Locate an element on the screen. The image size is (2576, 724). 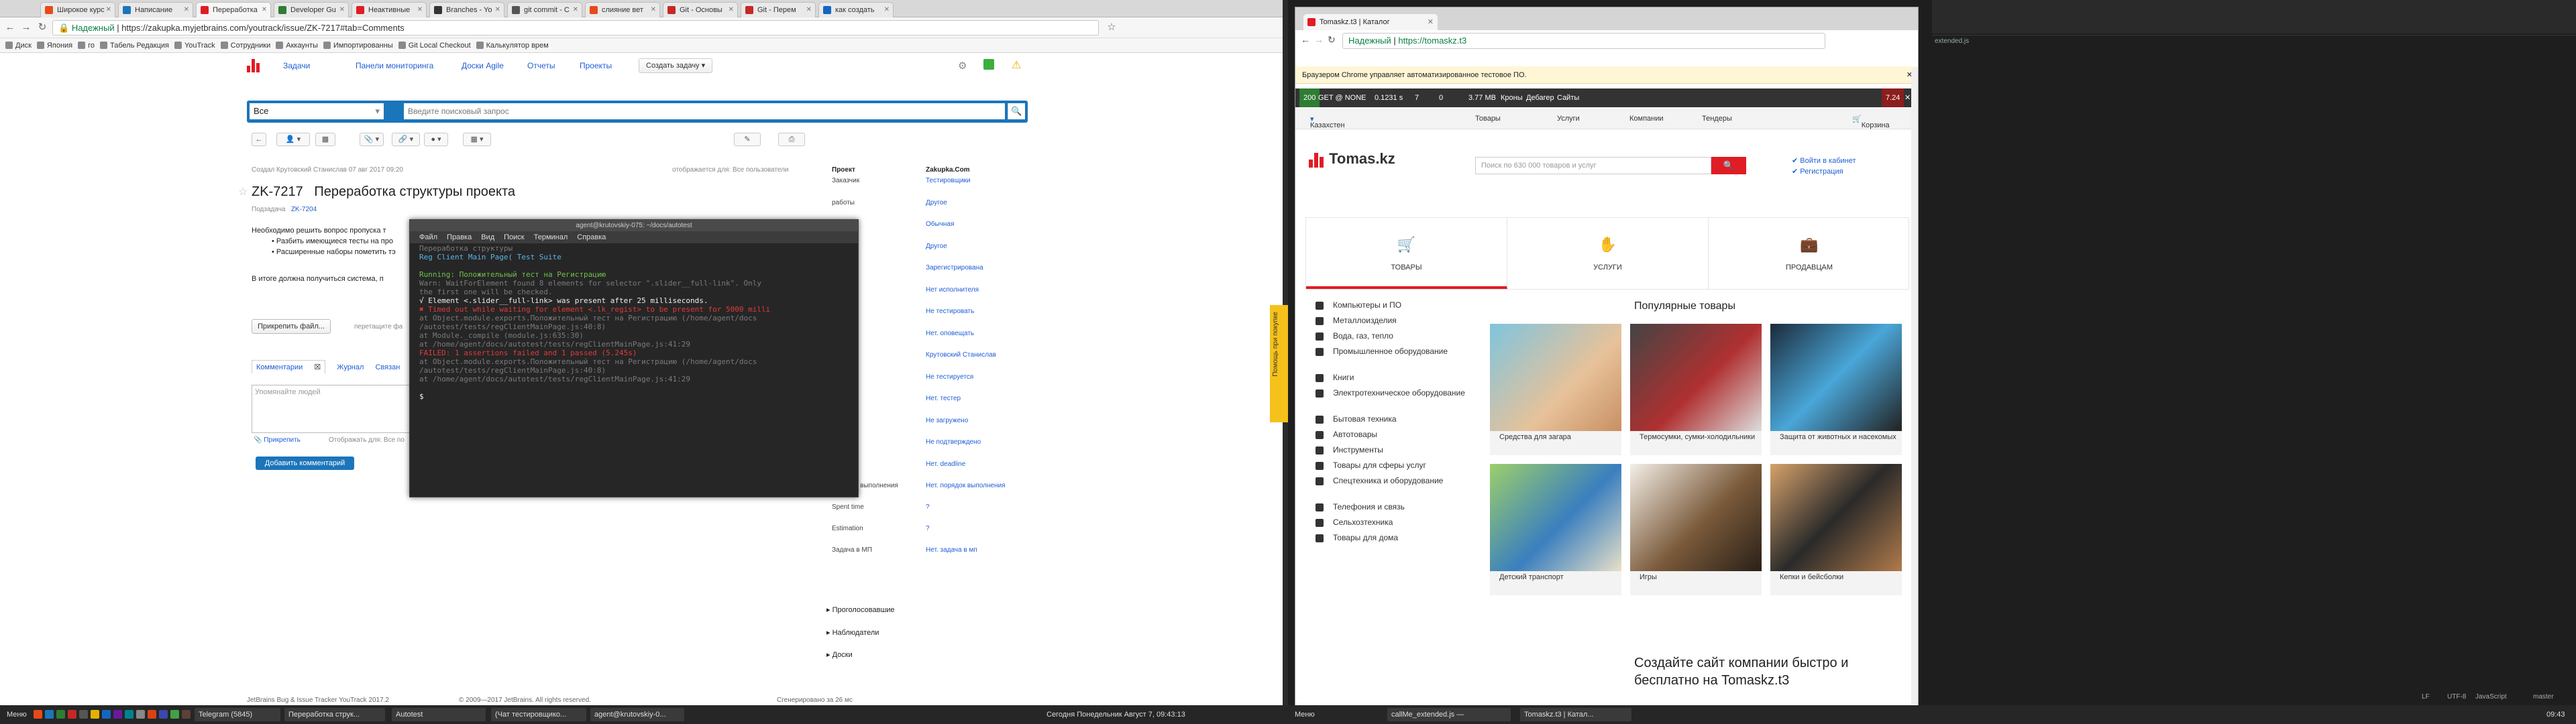
field-row: ительНет исполнителя is located at coordinates (926, 290).